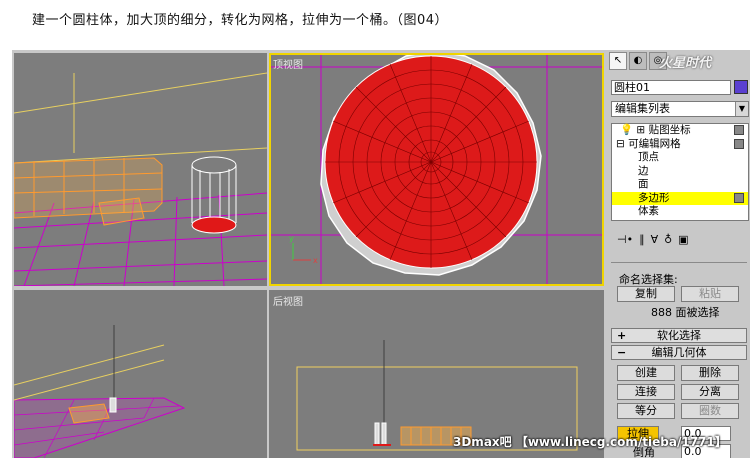 The height and width of the screenshot is (458, 750). Describe the element at coordinates (741, 109) in the screenshot. I see `chevron-down-icon: ▼` at that location.